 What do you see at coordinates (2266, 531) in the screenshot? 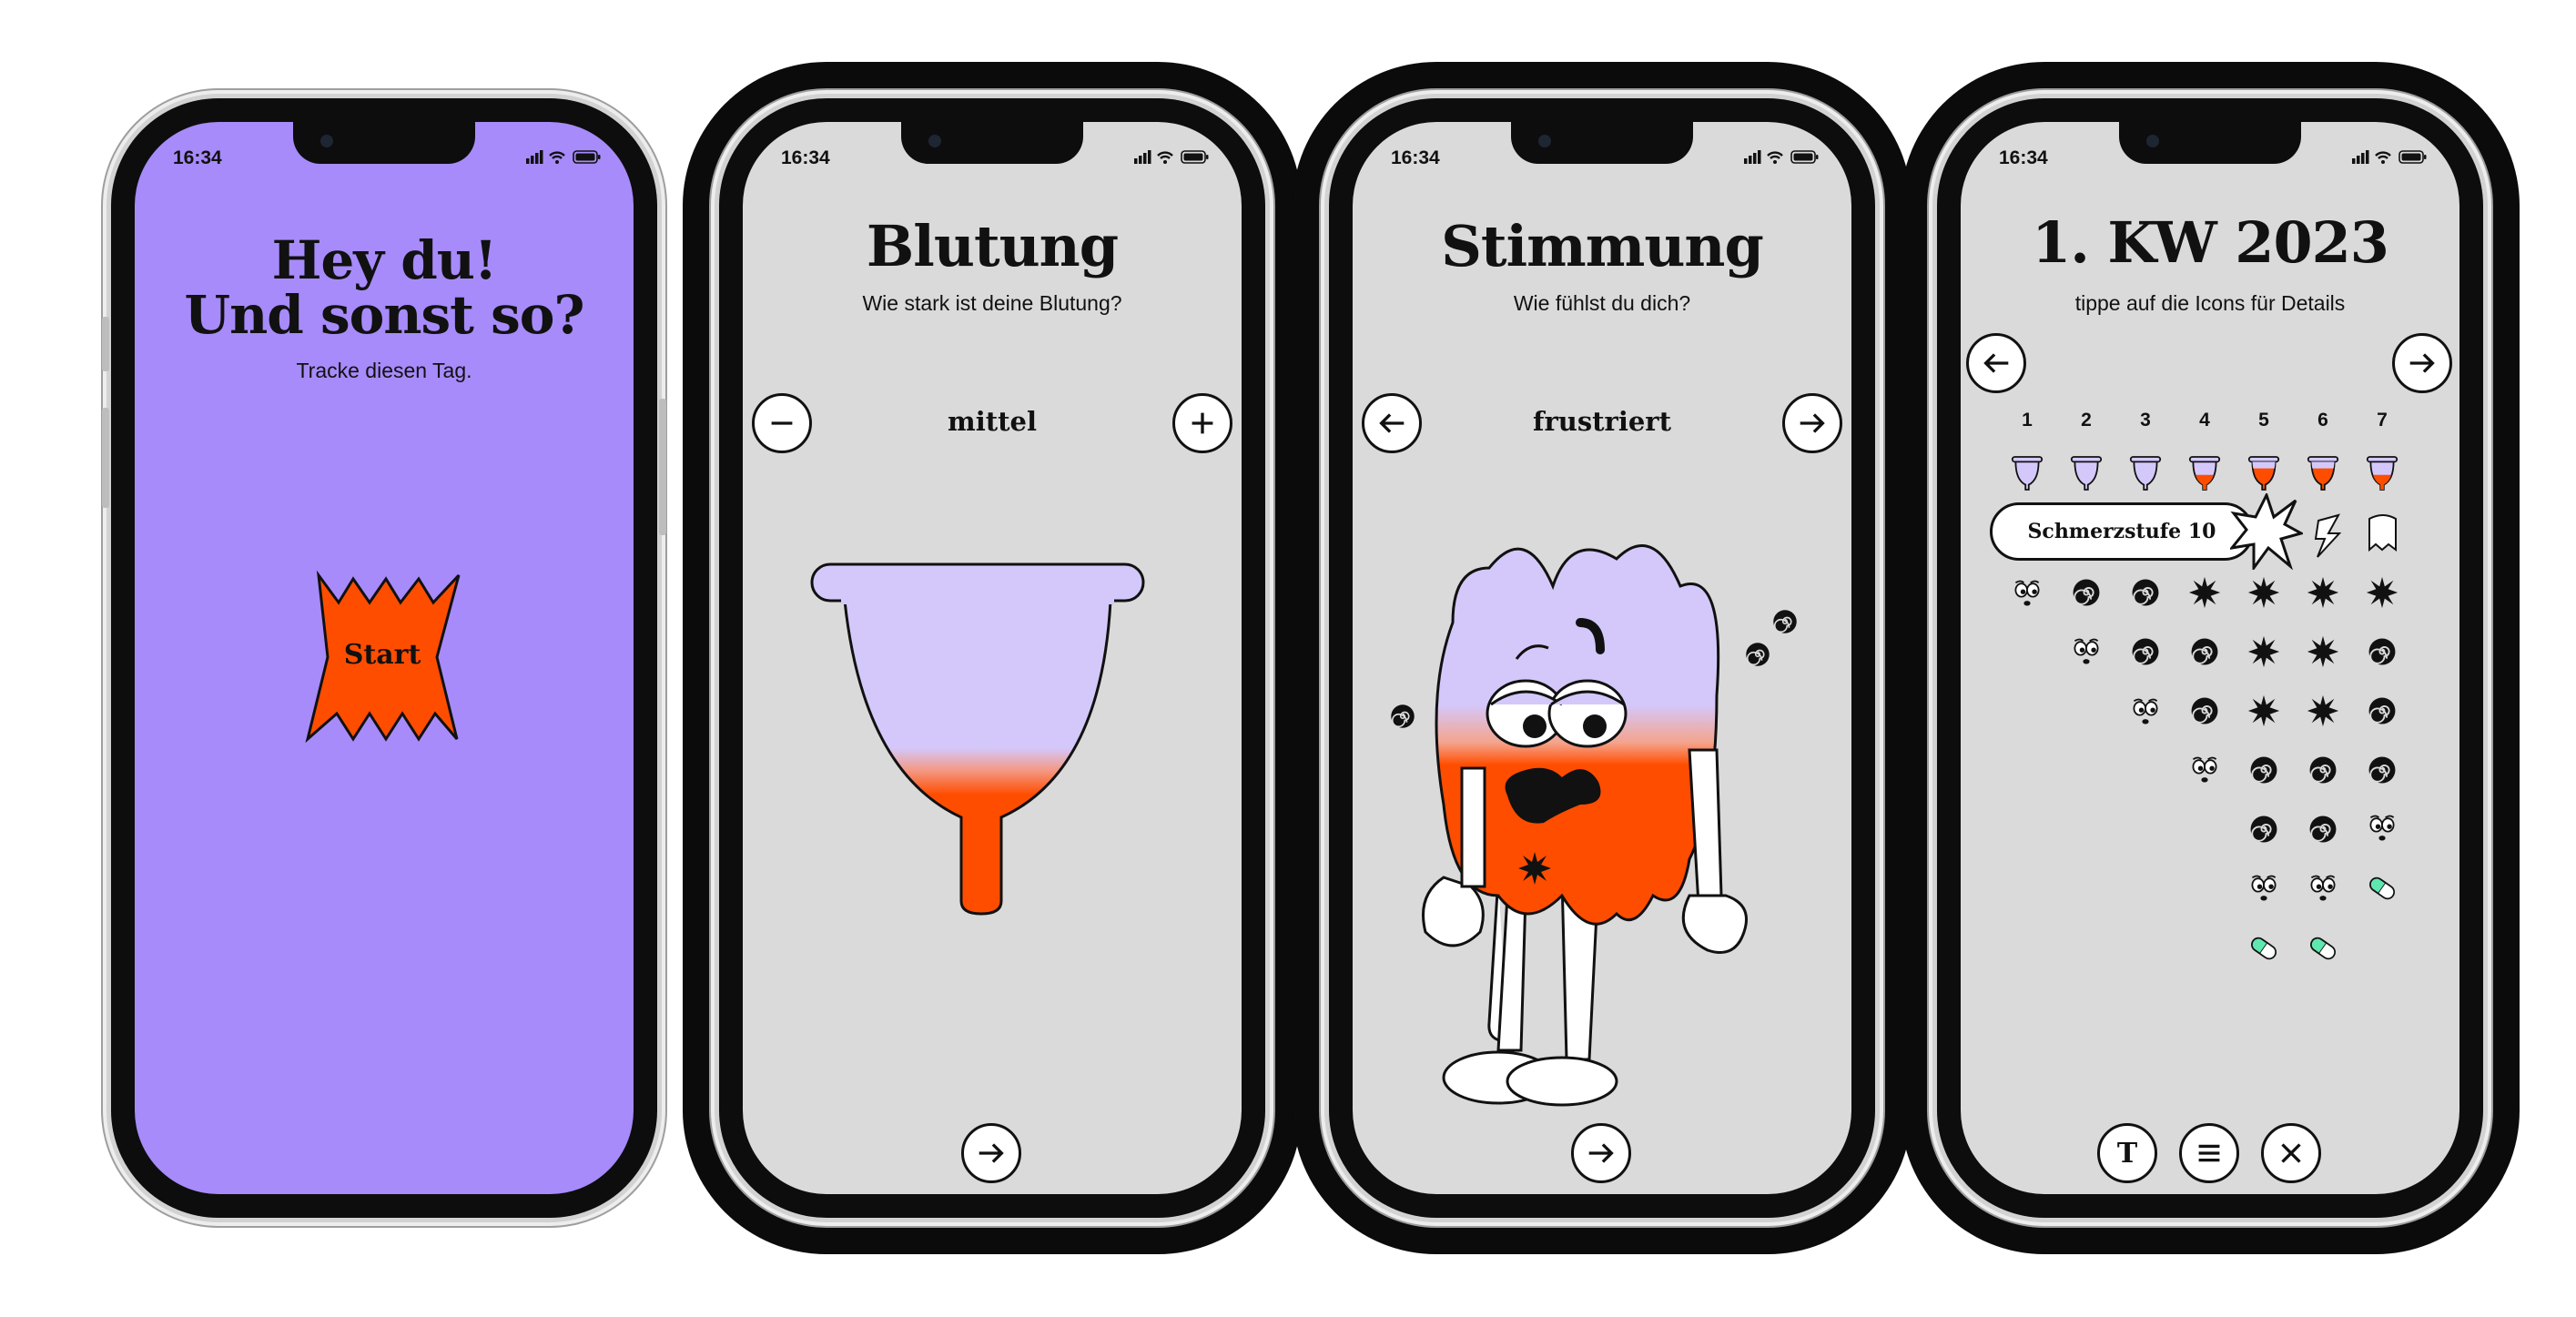
I see `pain-burst-icon` at bounding box center [2266, 531].